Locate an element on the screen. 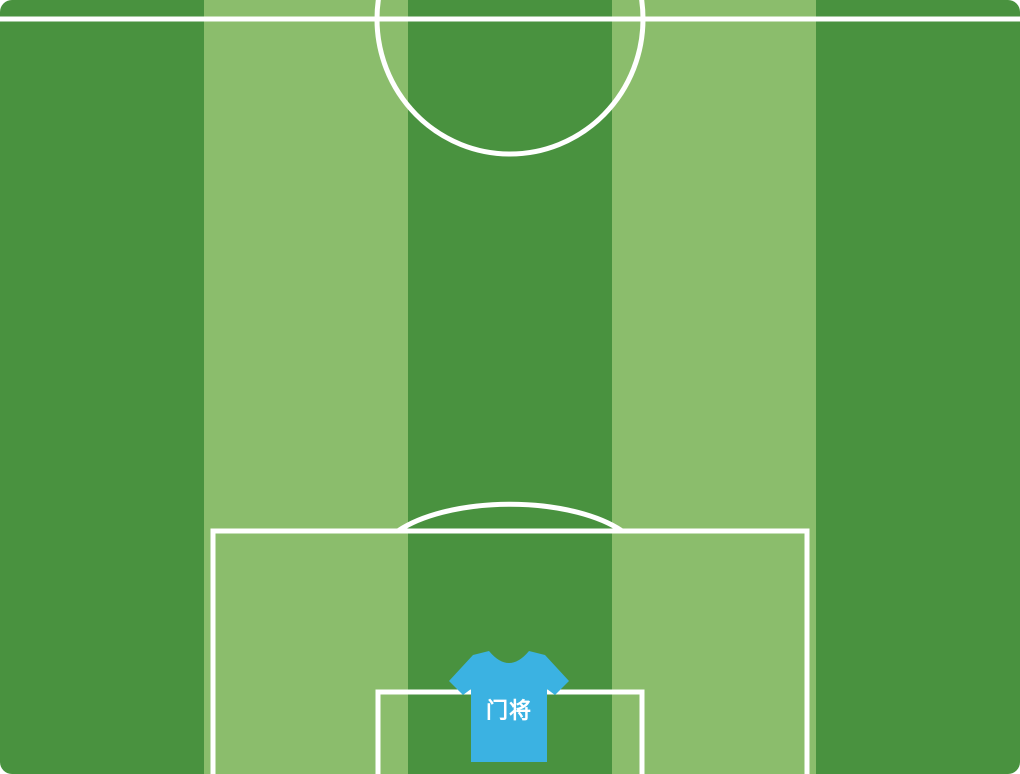  player-goalkeeper: 门将 is located at coordinates (509, 707).